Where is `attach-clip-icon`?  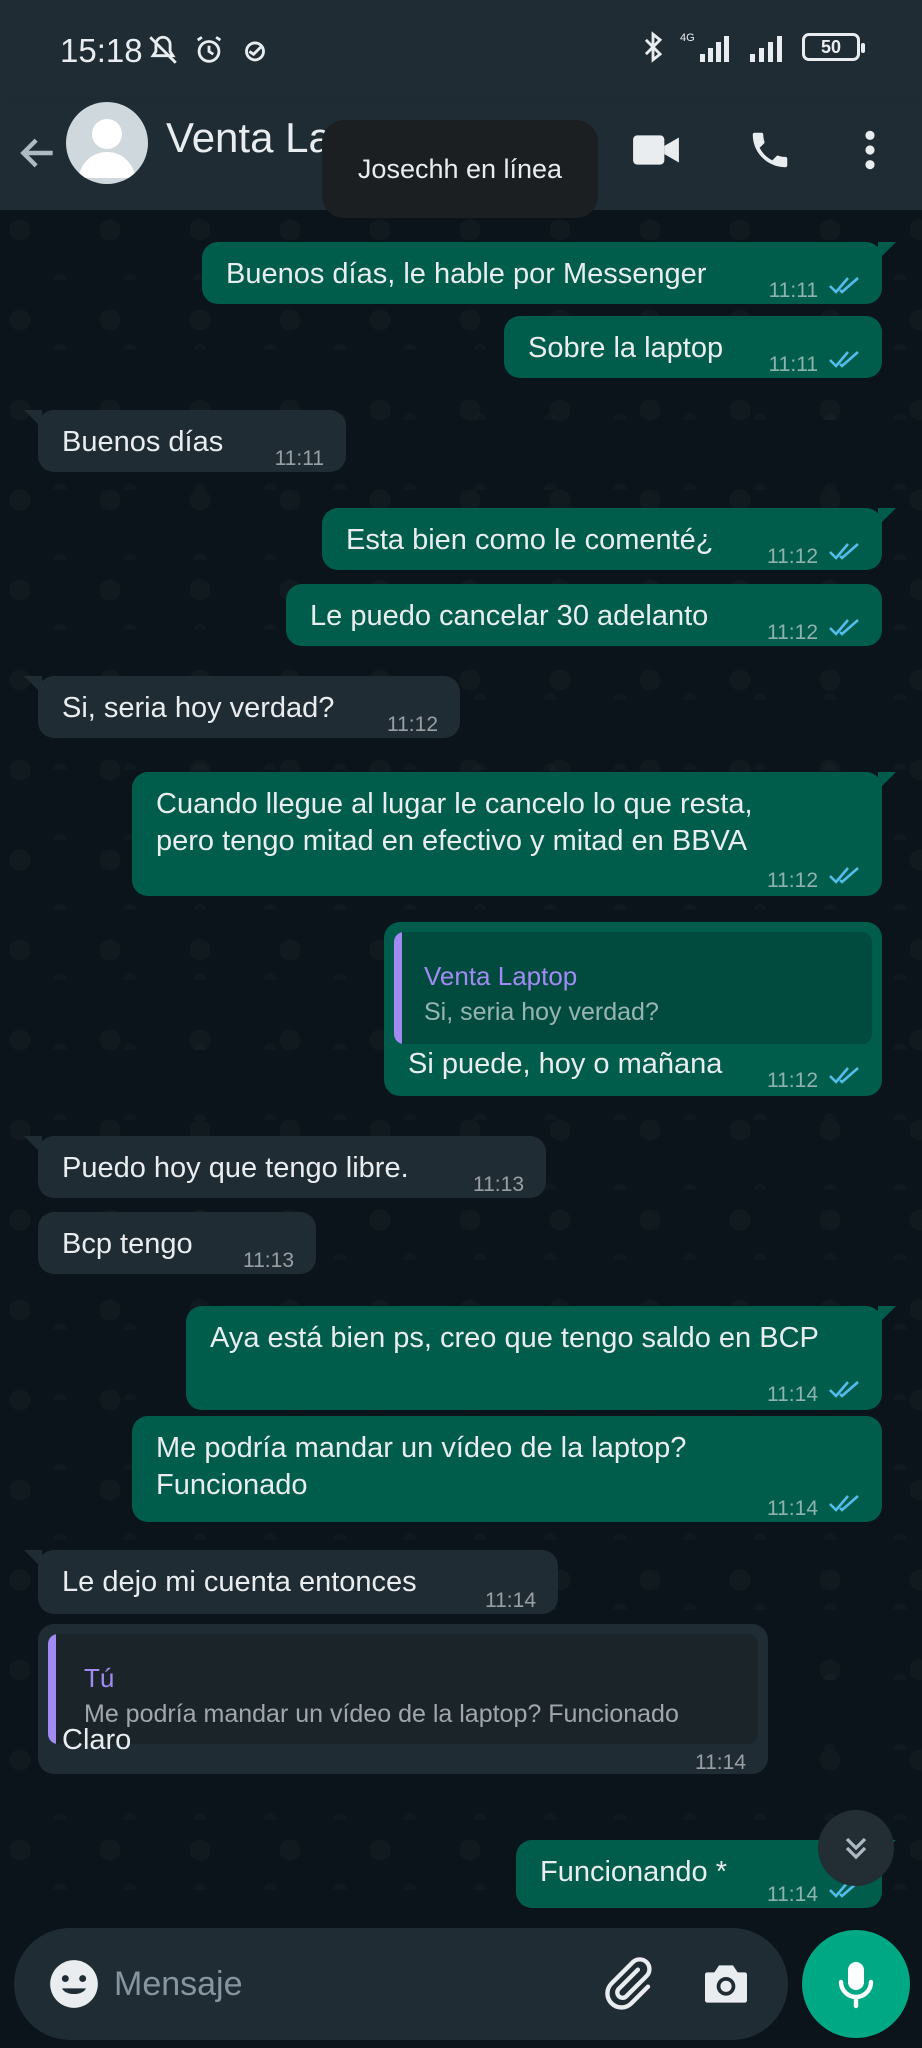 attach-clip-icon is located at coordinates (627, 1983).